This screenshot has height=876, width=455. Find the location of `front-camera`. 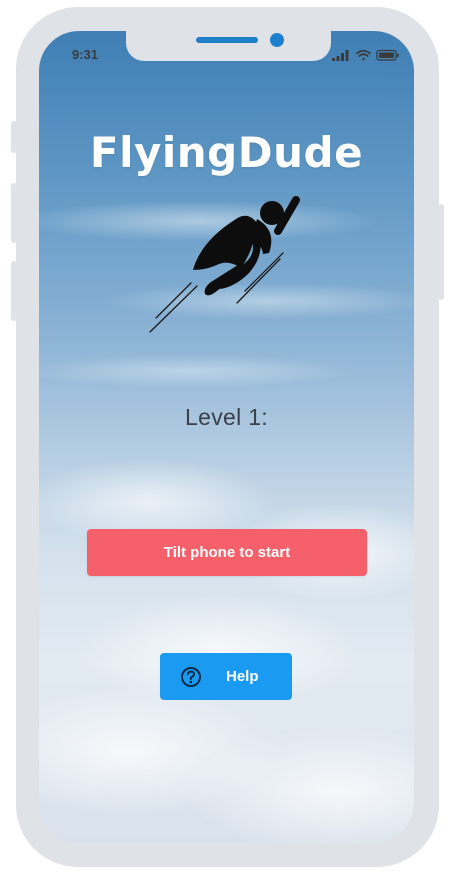

front-camera is located at coordinates (277, 40).